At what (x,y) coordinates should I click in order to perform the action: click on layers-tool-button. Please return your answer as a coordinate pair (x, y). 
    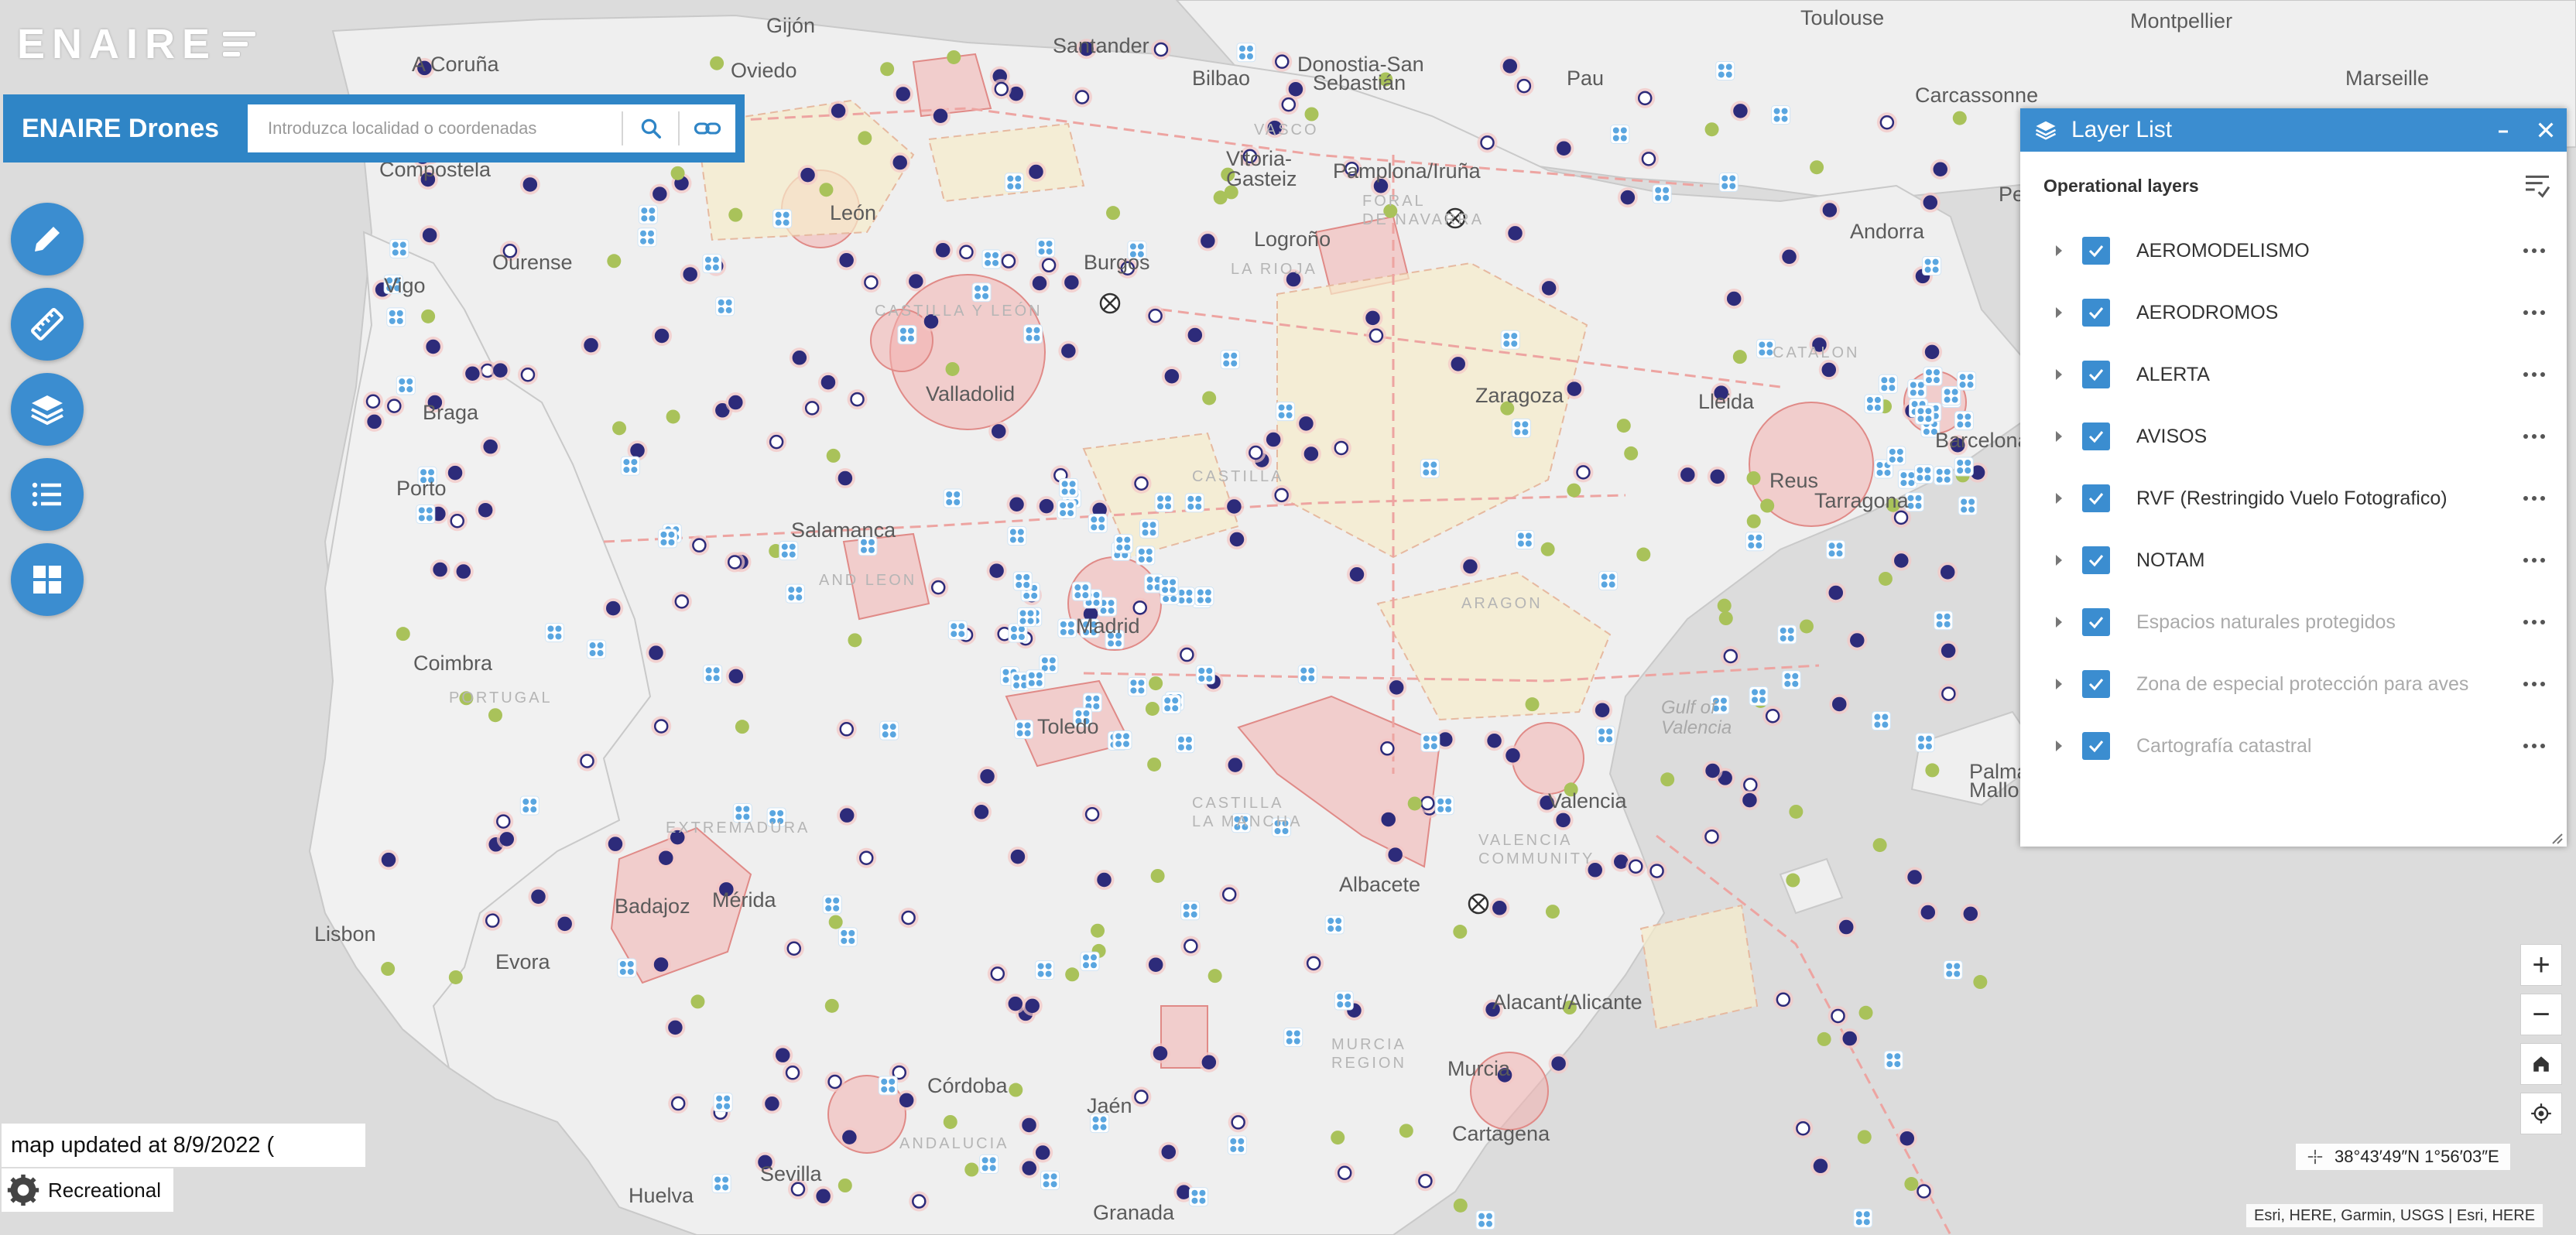
    Looking at the image, I should click on (47, 410).